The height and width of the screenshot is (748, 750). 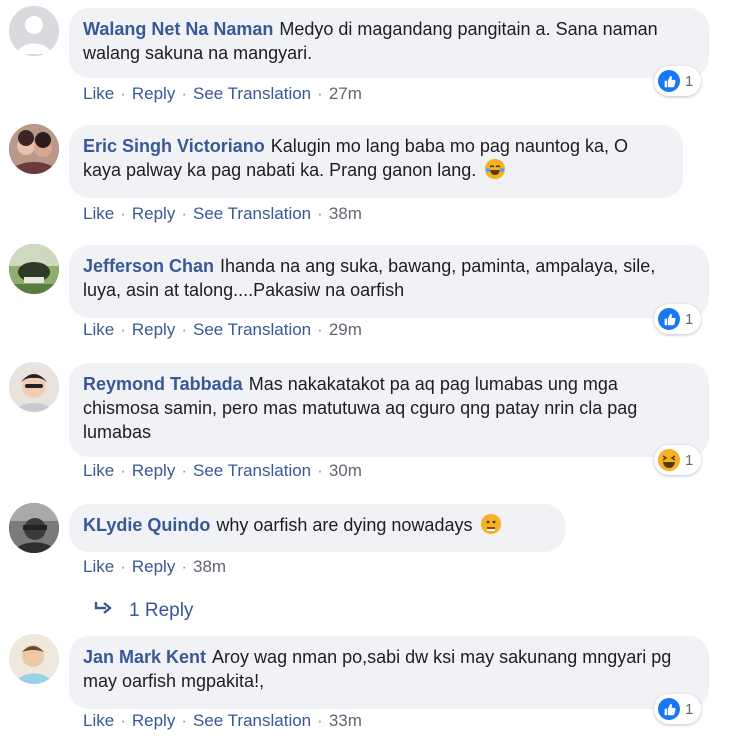 I want to click on comment-author: Jan Mark Kent, so click(x=144, y=657).